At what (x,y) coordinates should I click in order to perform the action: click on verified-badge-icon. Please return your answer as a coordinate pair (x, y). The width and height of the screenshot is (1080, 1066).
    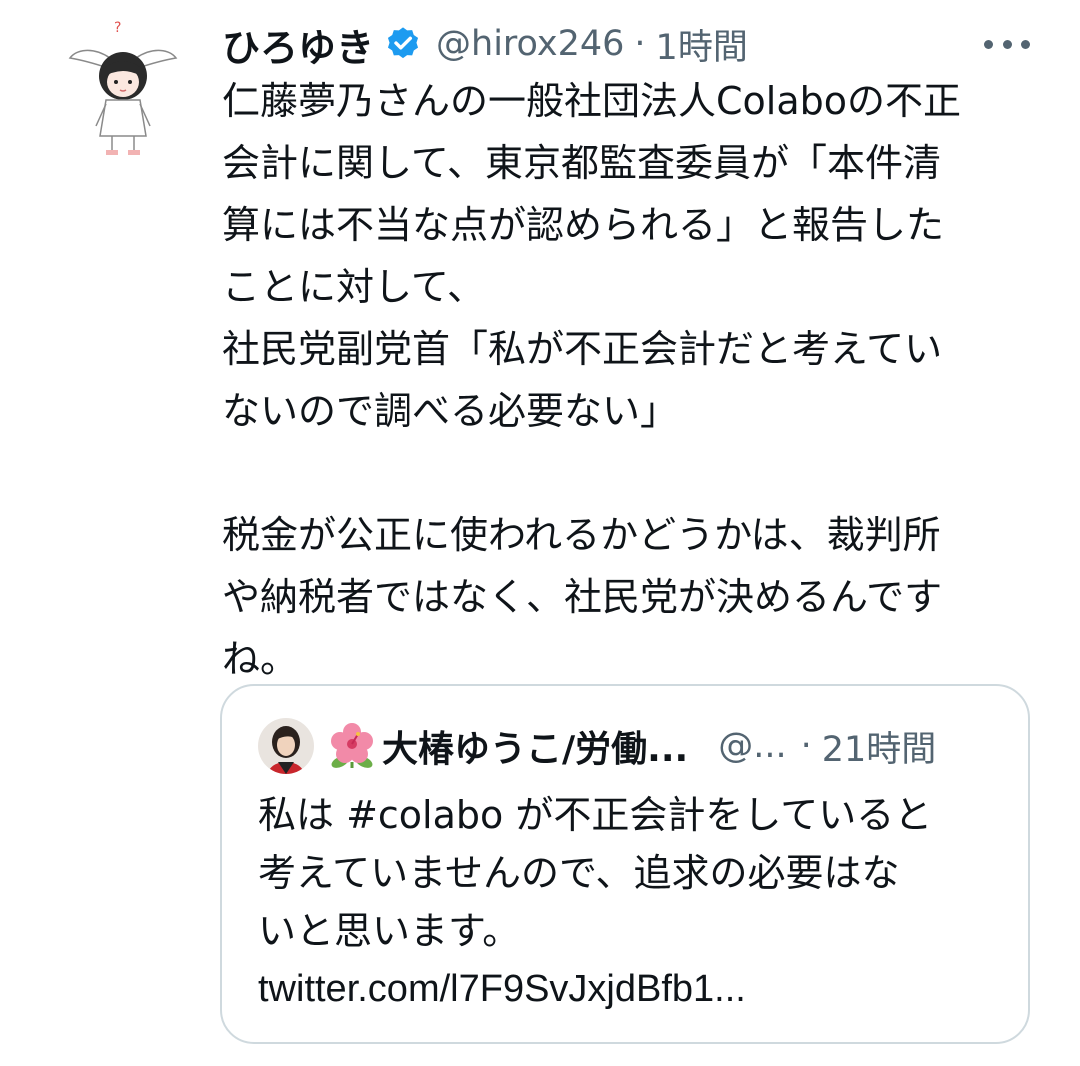
    Looking at the image, I should click on (403, 44).